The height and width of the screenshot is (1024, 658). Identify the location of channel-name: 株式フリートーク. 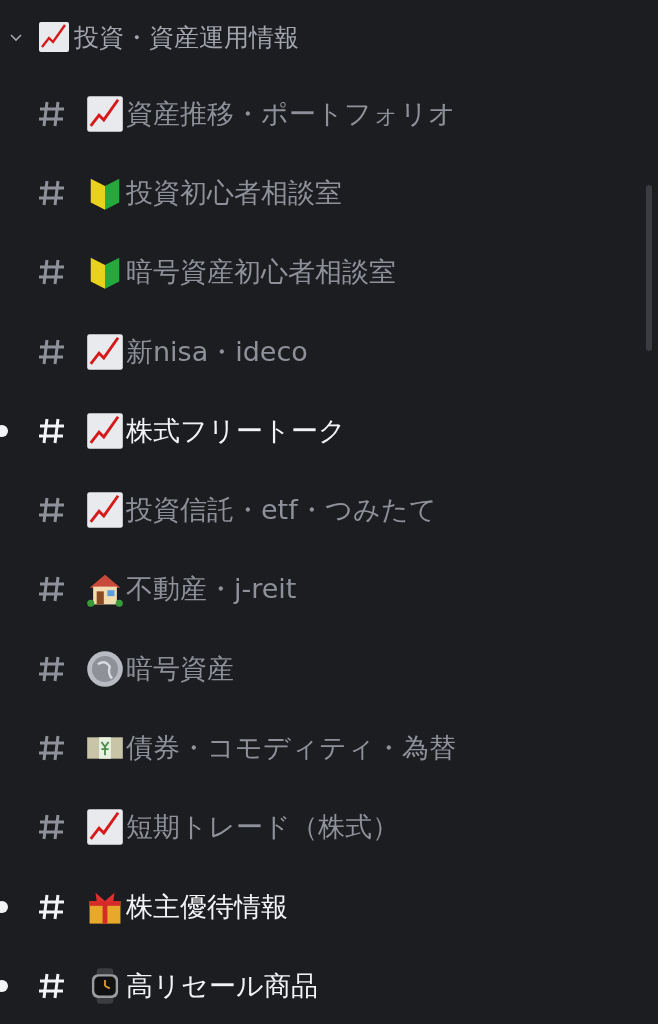
(236, 430).